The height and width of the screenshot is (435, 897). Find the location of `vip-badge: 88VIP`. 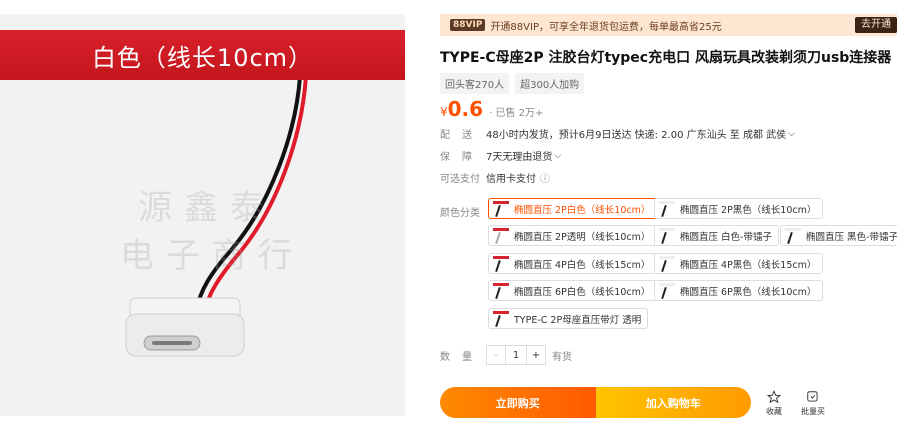

vip-badge: 88VIP is located at coordinates (468, 25).